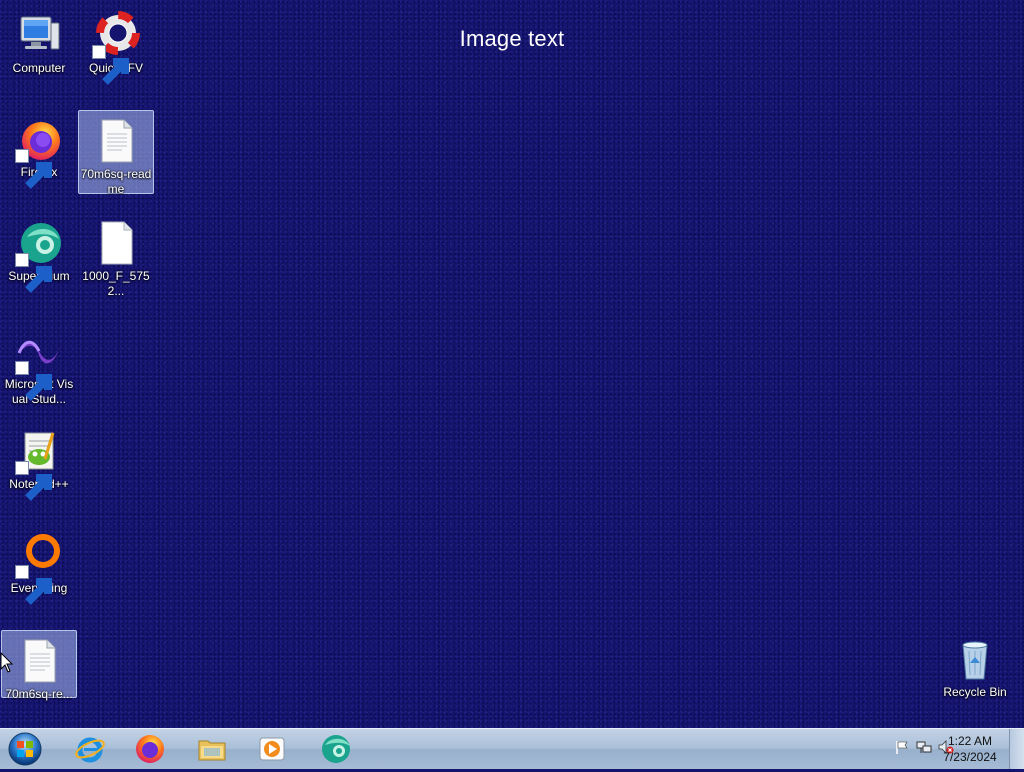 This screenshot has width=1024, height=772. What do you see at coordinates (116, 181) in the screenshot?
I see `icon-label: 70m6sq-readme` at bounding box center [116, 181].